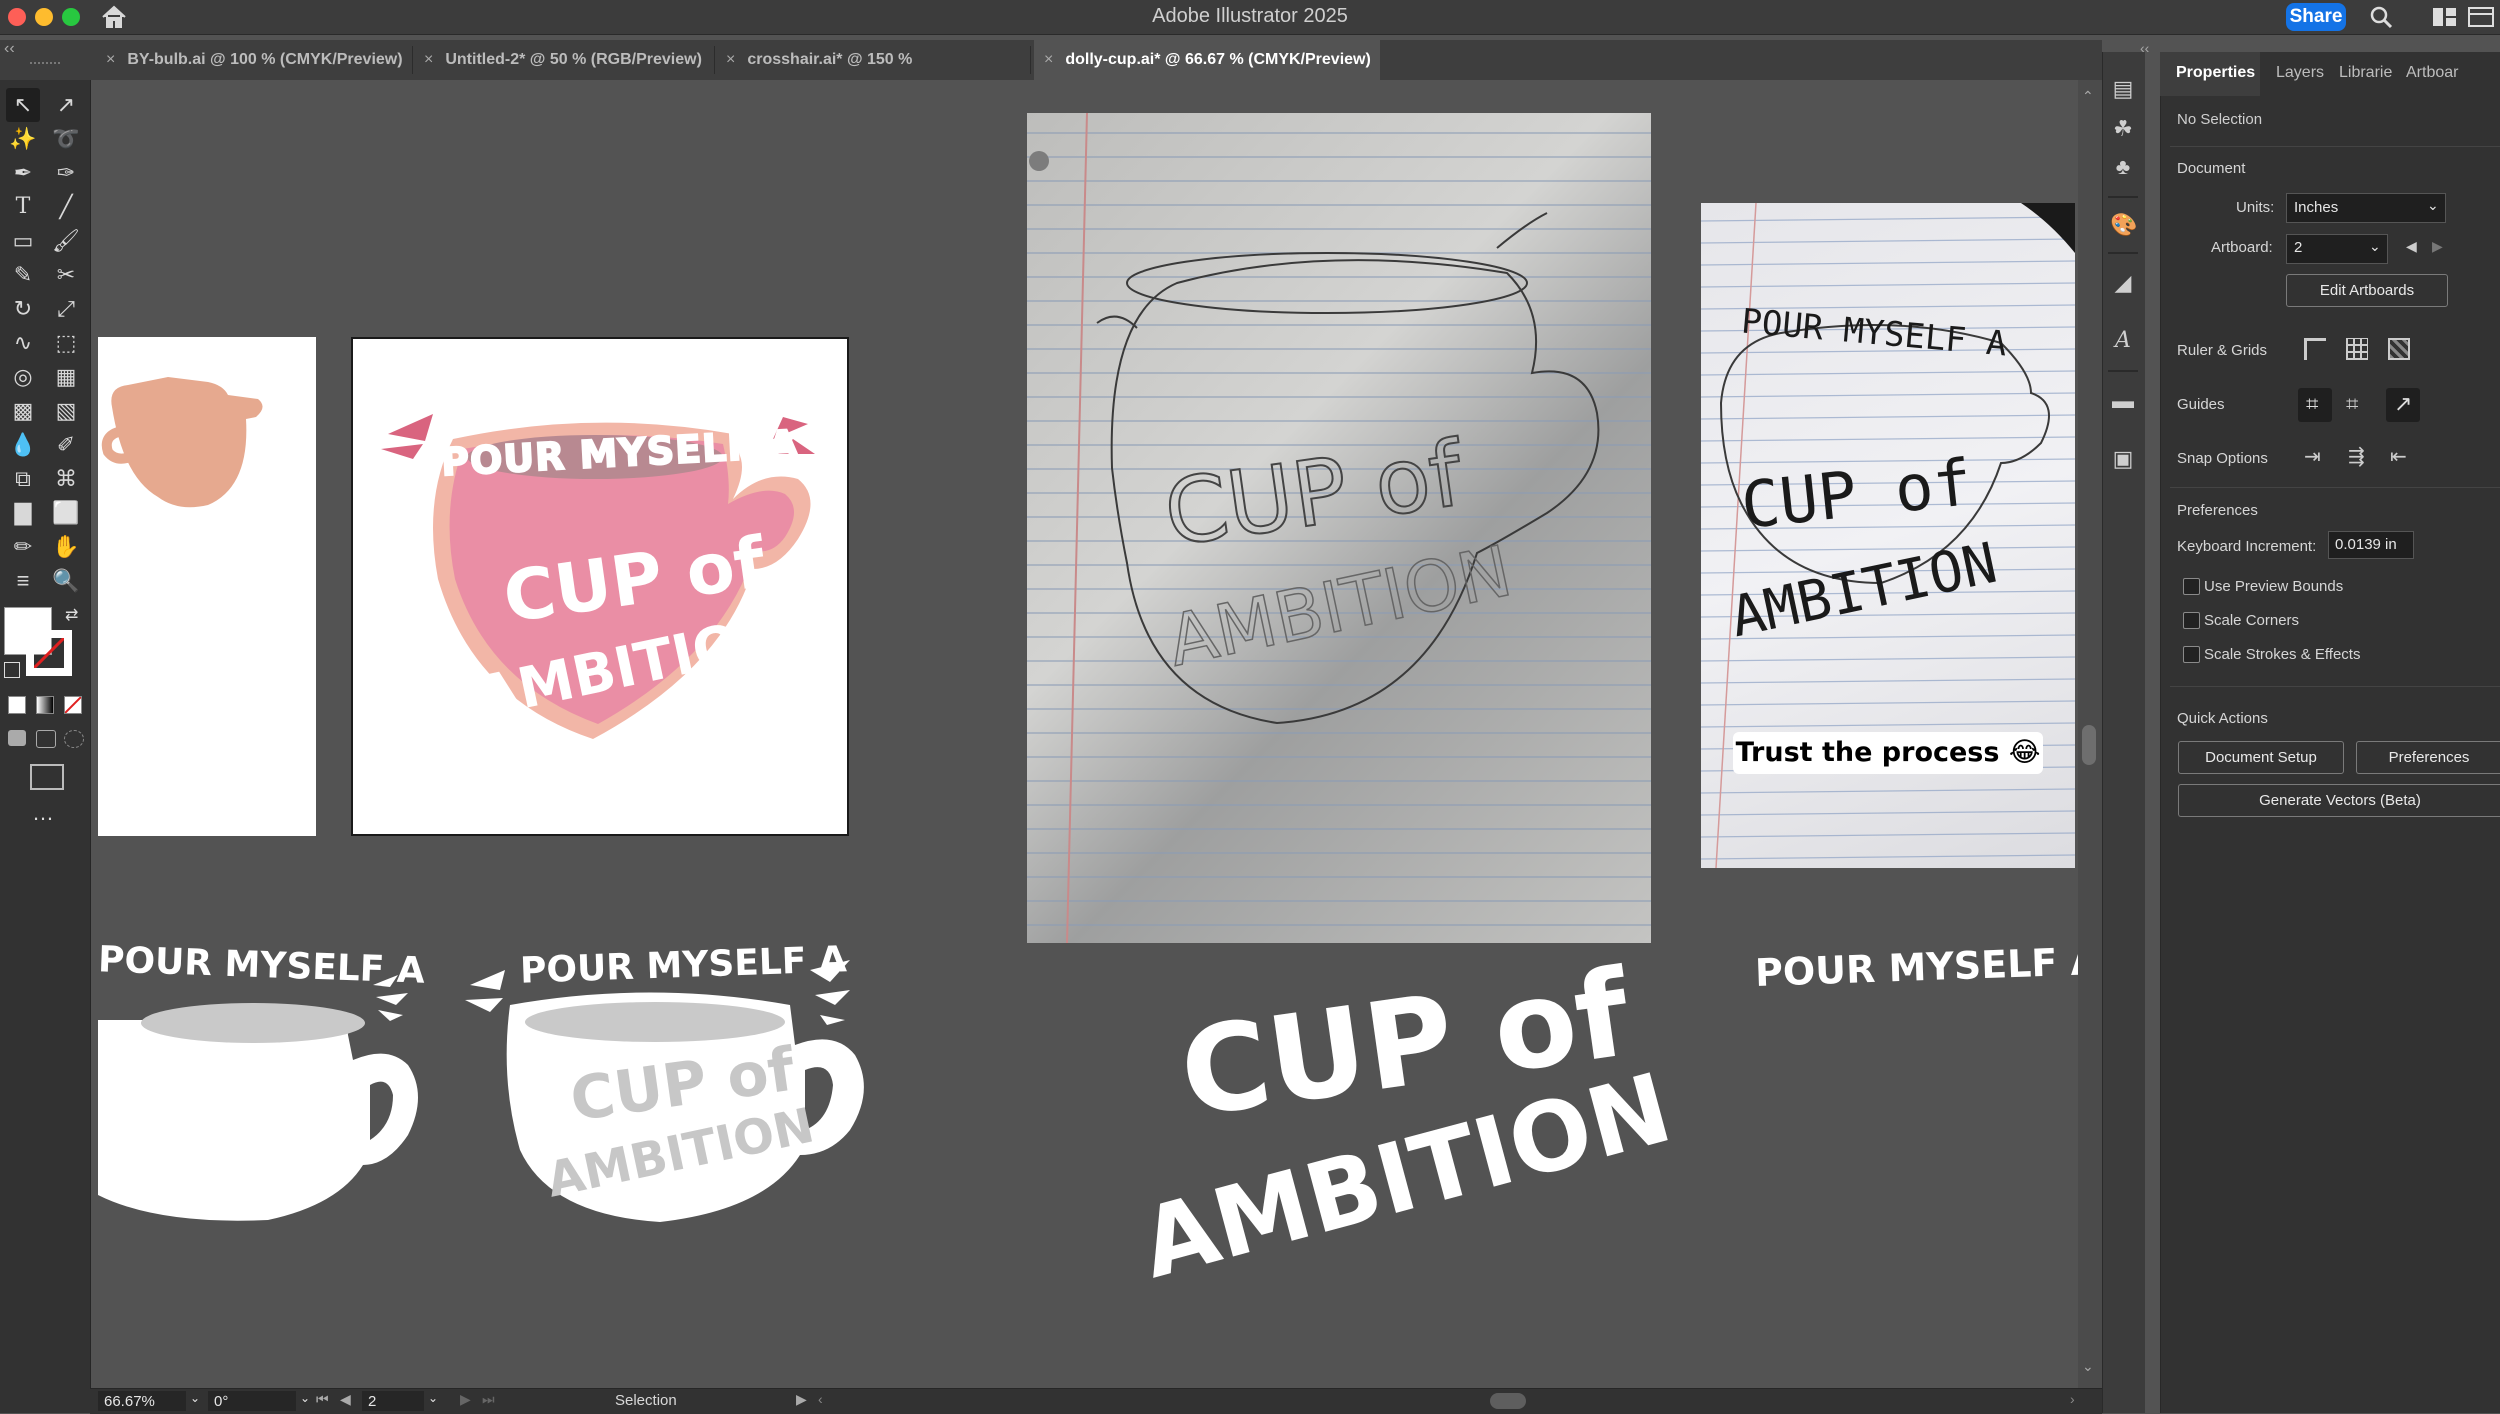  I want to click on workspace-switcher-icon, so click(2445, 17).